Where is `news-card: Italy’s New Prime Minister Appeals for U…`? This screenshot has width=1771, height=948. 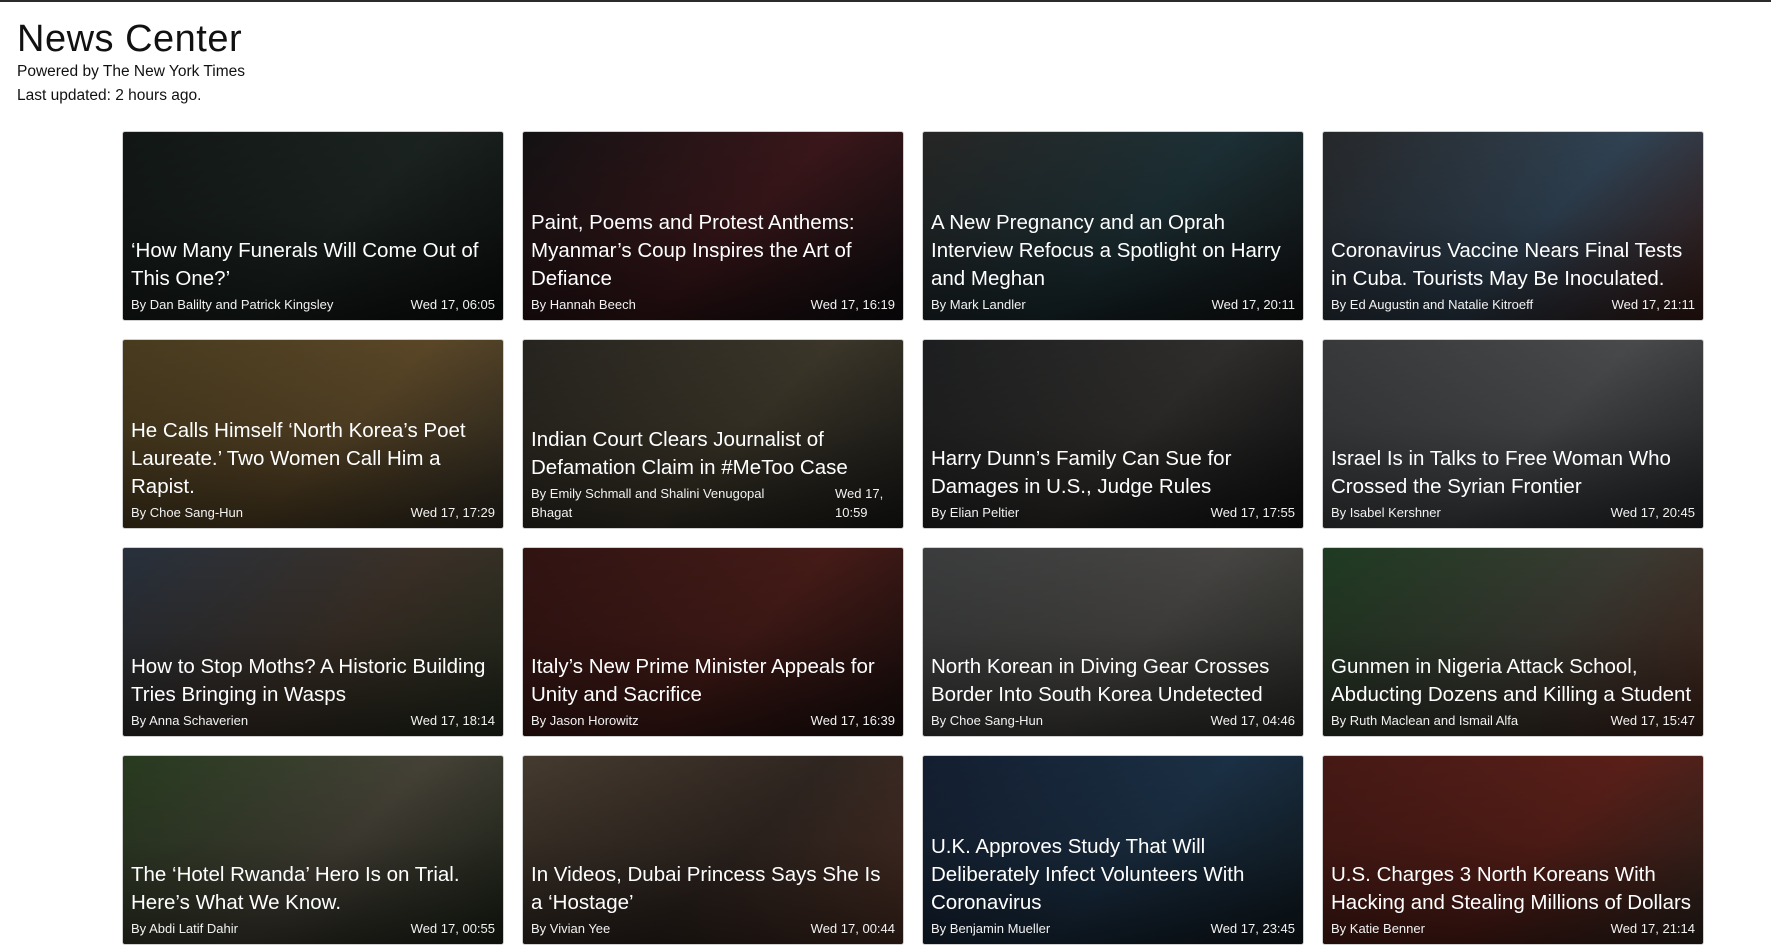
news-card: Italy’s New Prime Minister Appeals for U… is located at coordinates (713, 642).